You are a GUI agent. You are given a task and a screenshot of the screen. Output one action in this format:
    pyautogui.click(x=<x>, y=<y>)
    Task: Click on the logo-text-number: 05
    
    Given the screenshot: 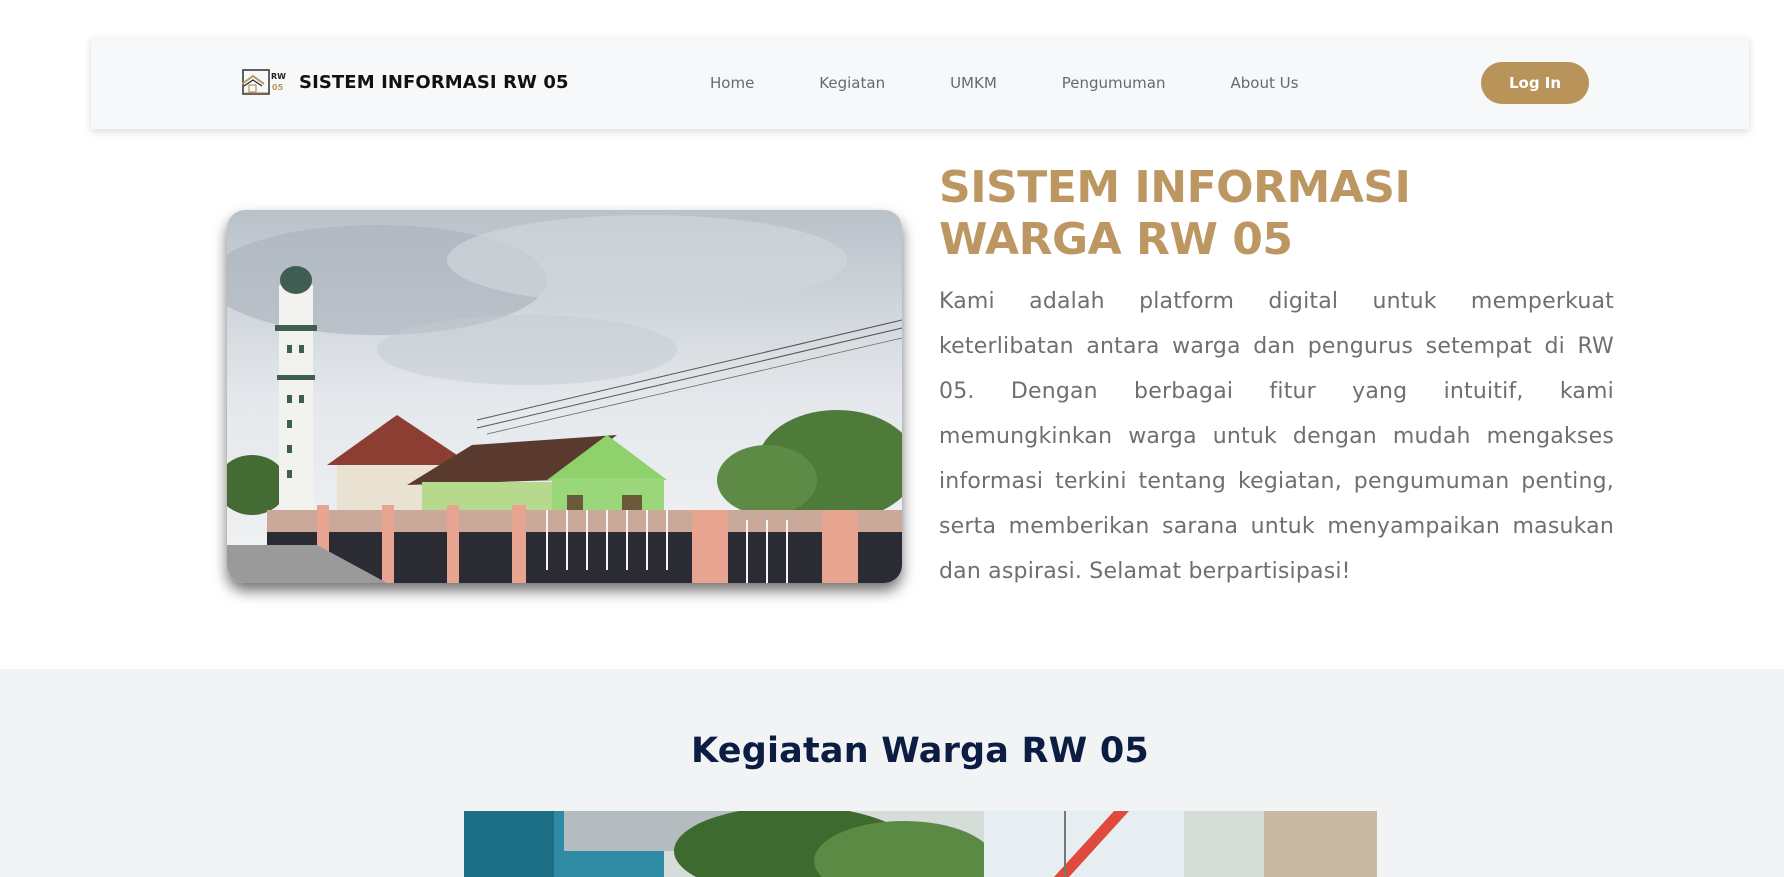 What is the action you would take?
    pyautogui.click(x=278, y=87)
    